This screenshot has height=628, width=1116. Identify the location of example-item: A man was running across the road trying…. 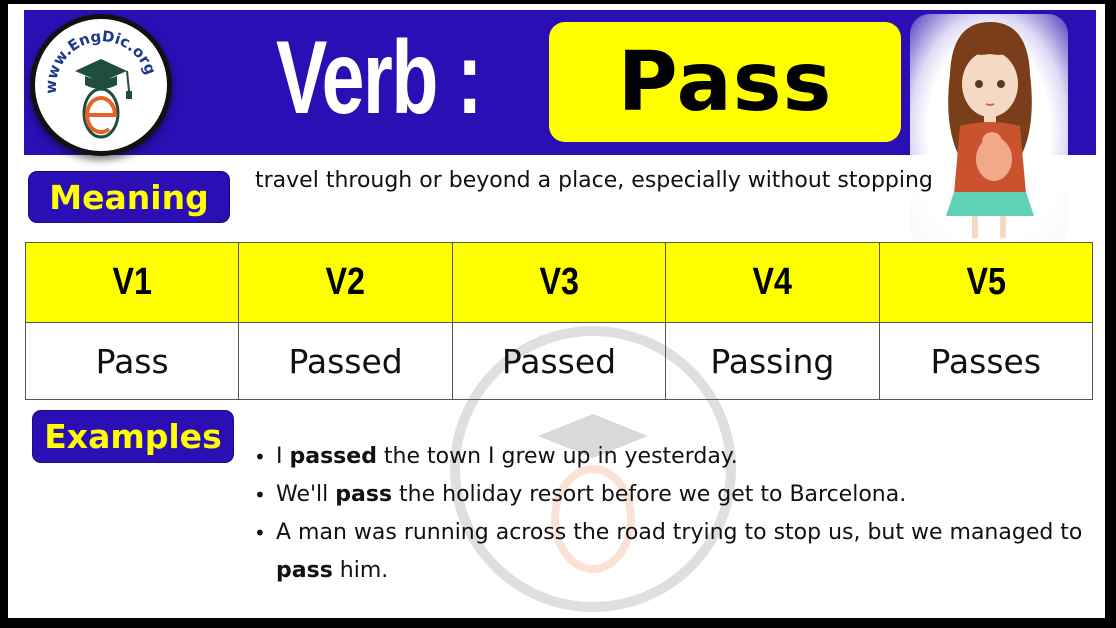
(672, 552).